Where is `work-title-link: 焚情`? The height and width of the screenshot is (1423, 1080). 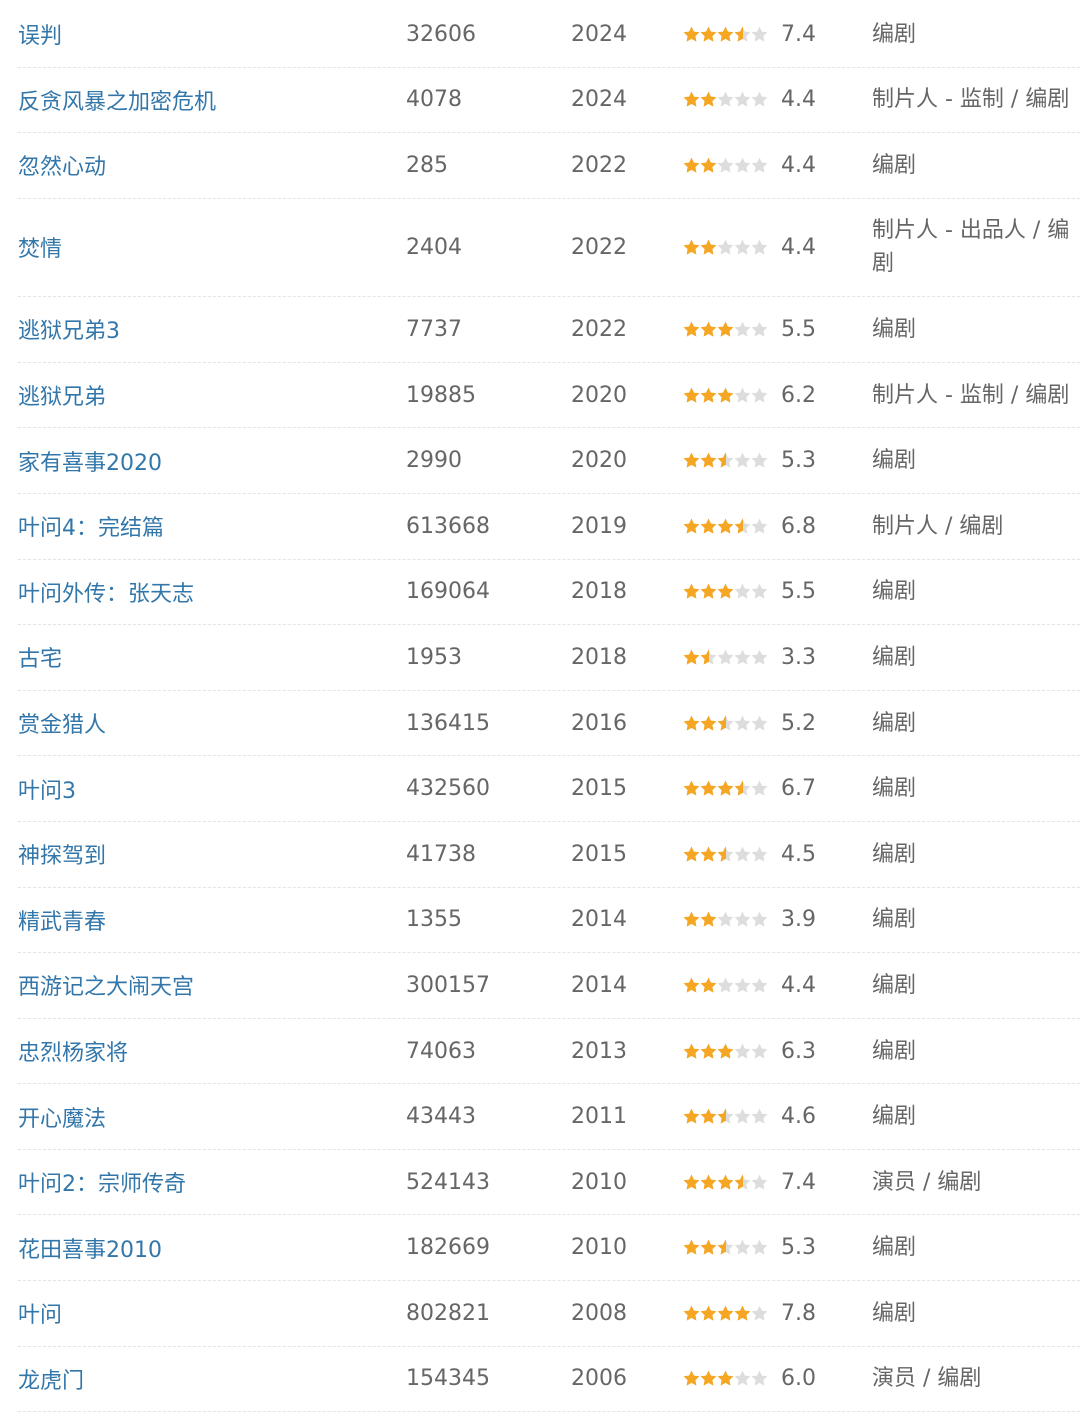
work-title-link: 焚情 is located at coordinates (40, 247).